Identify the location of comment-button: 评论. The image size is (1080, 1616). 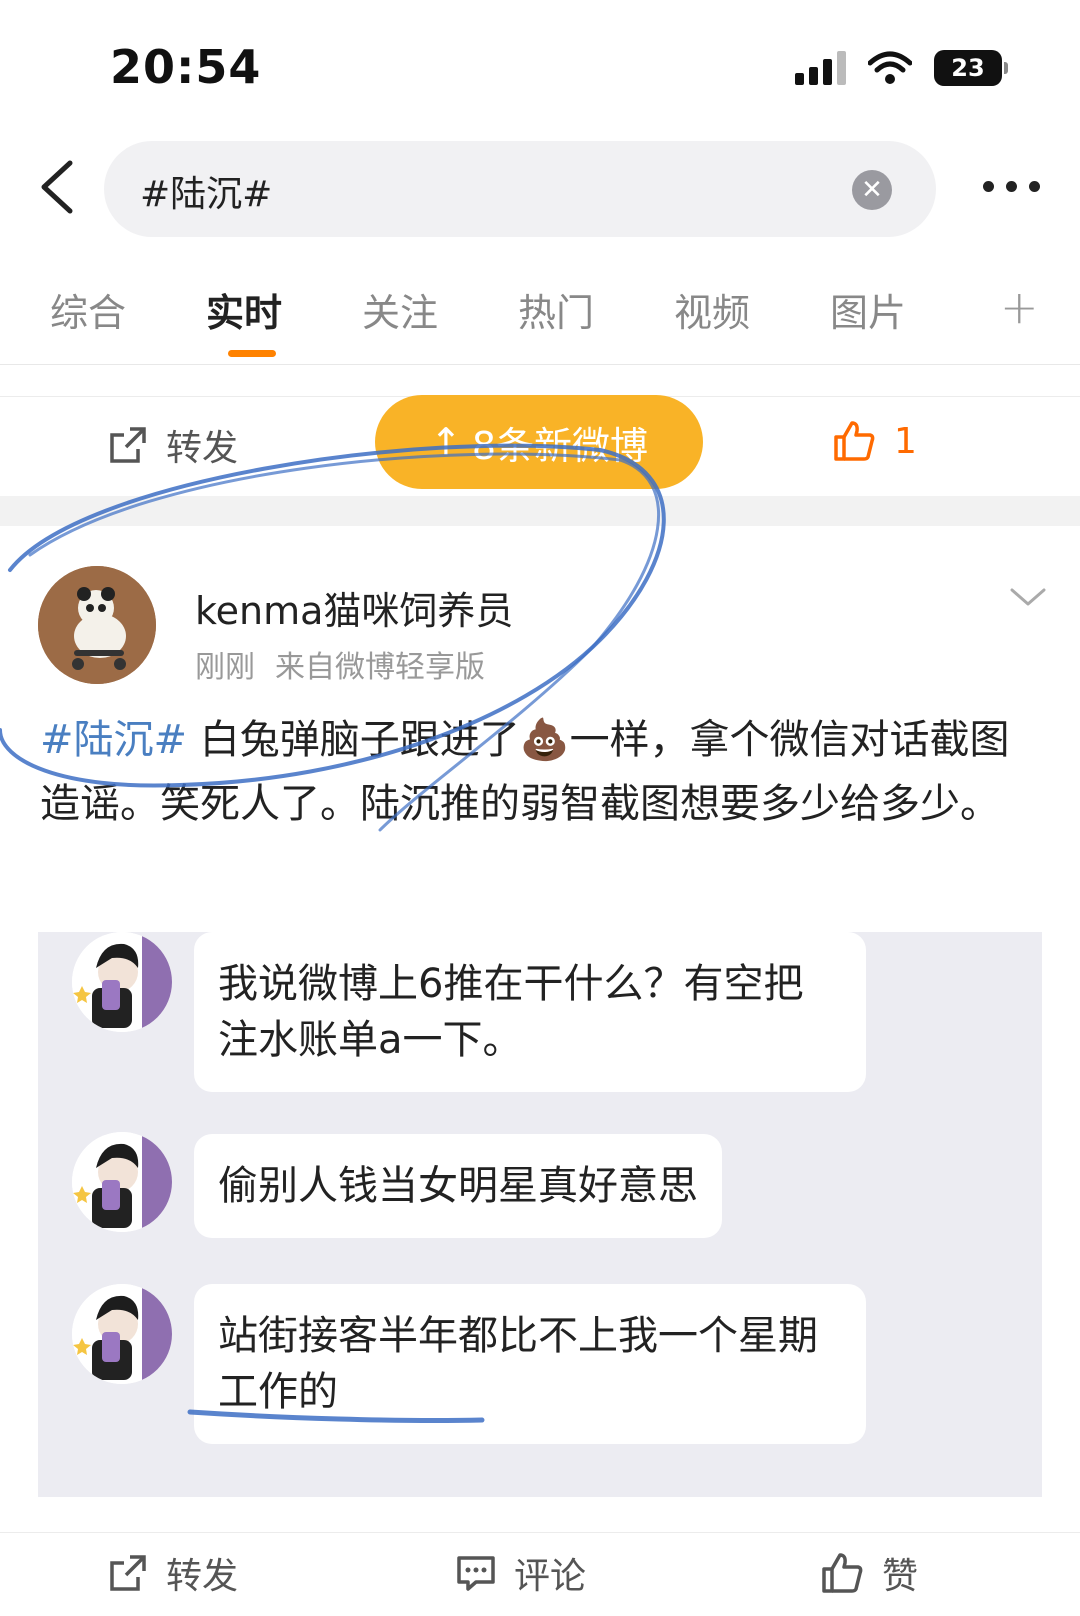
(521, 1573).